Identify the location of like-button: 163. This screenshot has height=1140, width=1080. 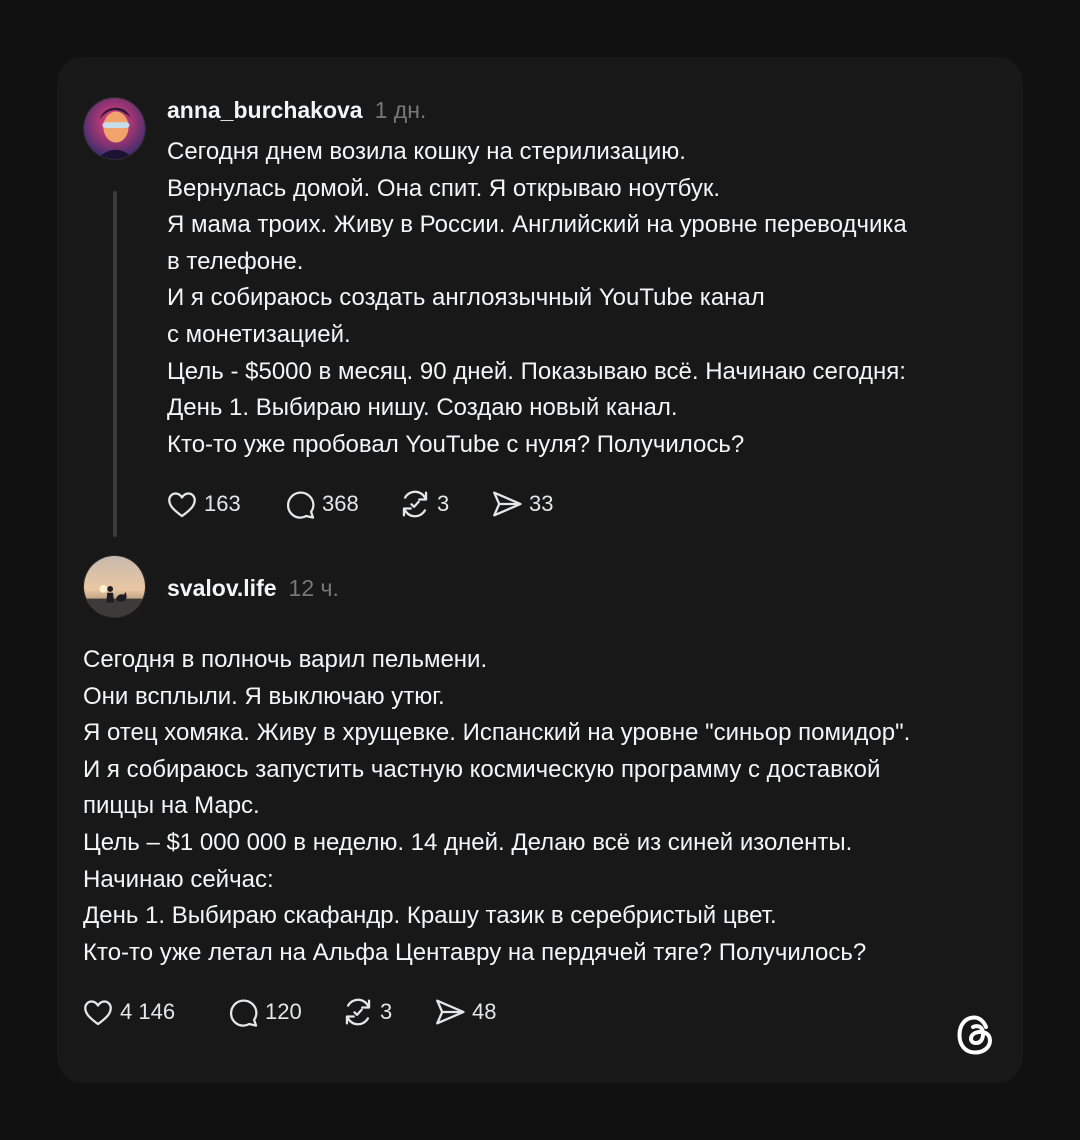
(224, 504).